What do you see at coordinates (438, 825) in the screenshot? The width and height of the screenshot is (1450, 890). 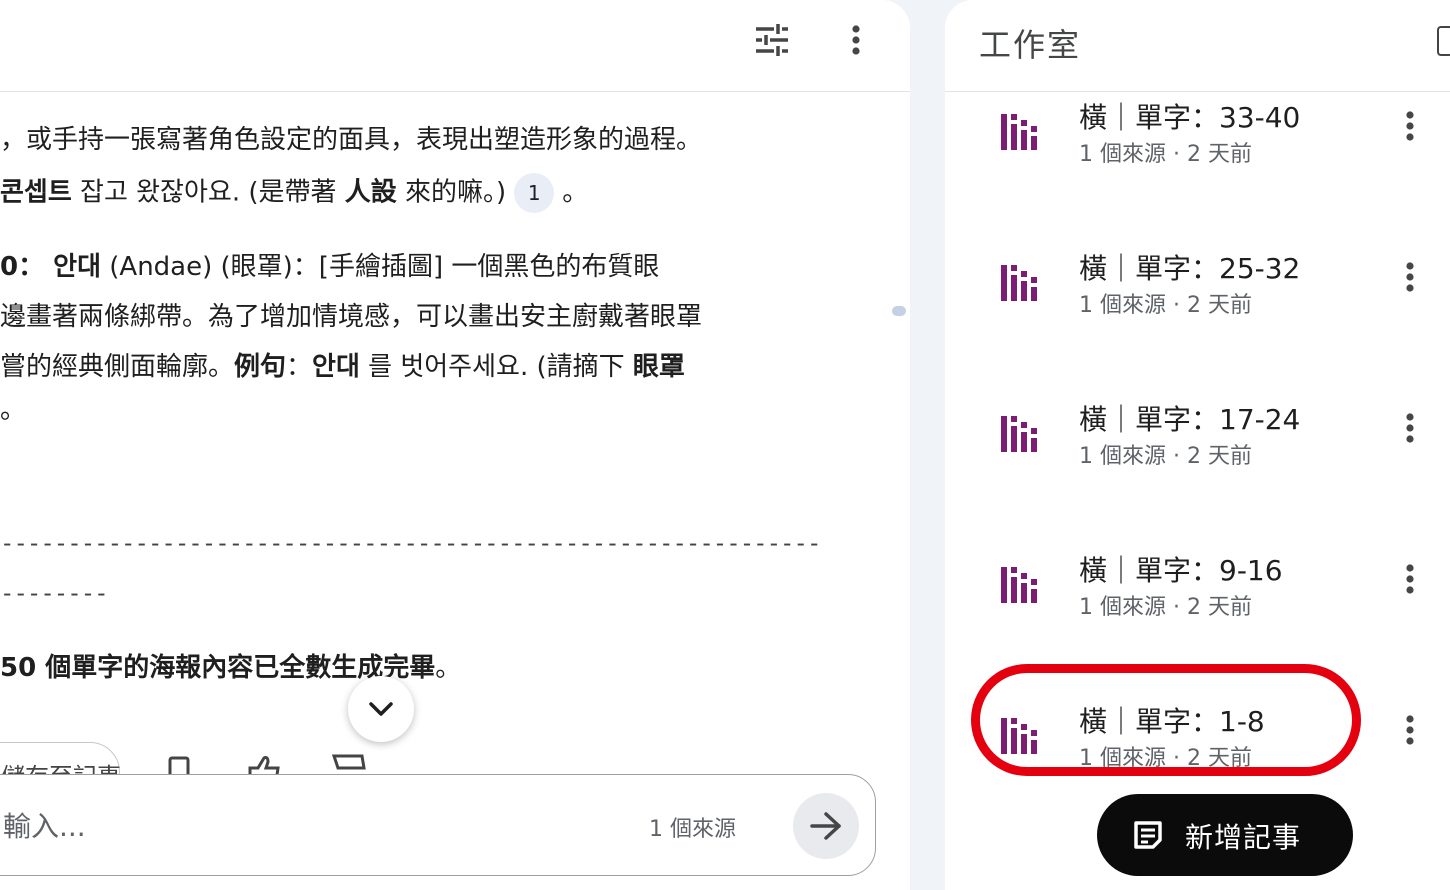 I see `chat-input-box: 輸入... 1 個來源` at bounding box center [438, 825].